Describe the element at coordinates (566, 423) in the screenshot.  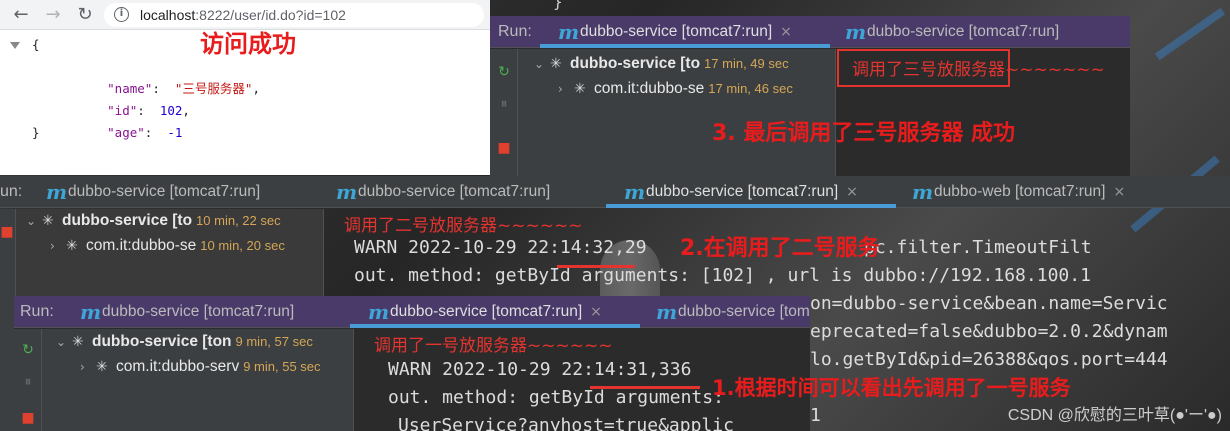
I see `console-line: UserService?anyhost=true&applic` at that location.